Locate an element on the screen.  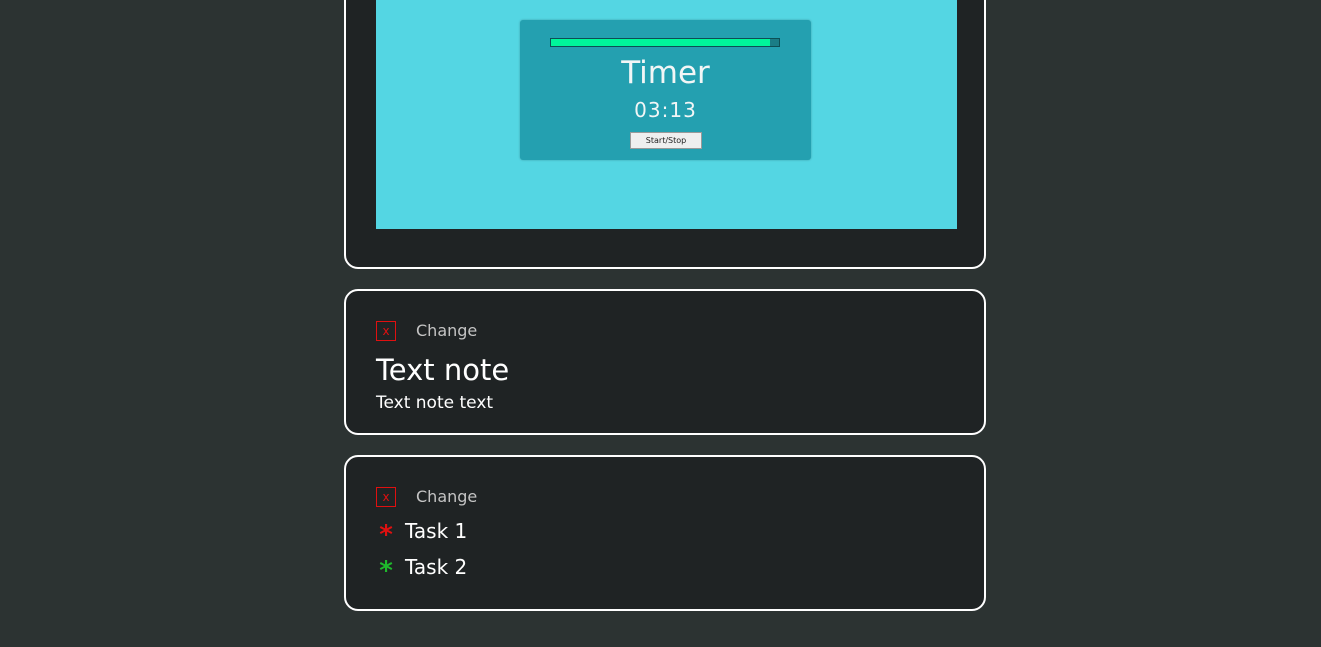
note-body: Text note text is located at coordinates (435, 403).